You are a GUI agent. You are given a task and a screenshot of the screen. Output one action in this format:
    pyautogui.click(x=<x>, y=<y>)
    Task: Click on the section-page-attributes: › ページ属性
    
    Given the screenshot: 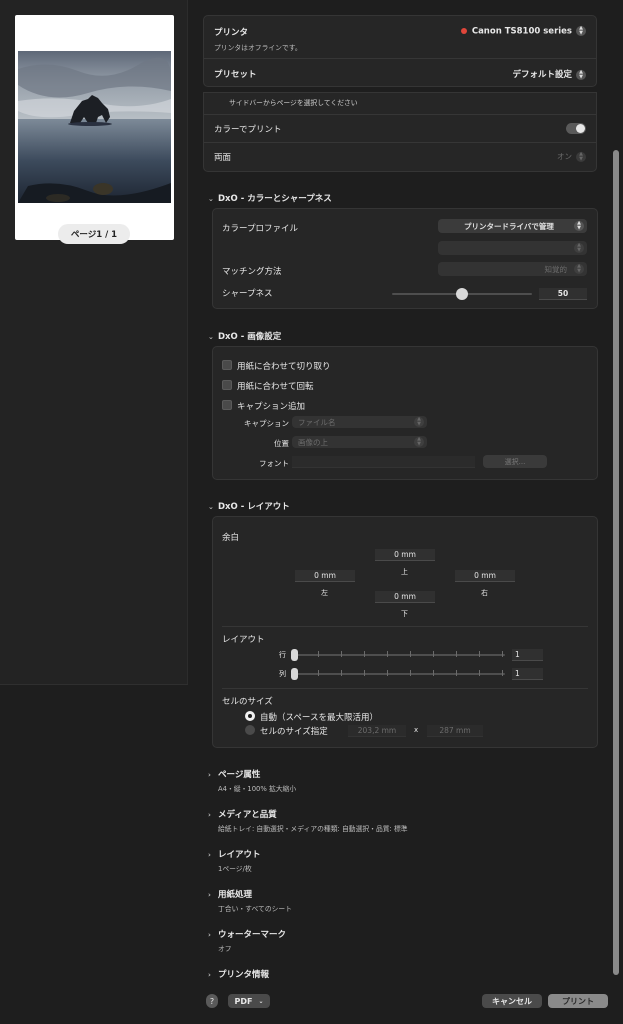 What is the action you would take?
    pyautogui.click(x=234, y=774)
    